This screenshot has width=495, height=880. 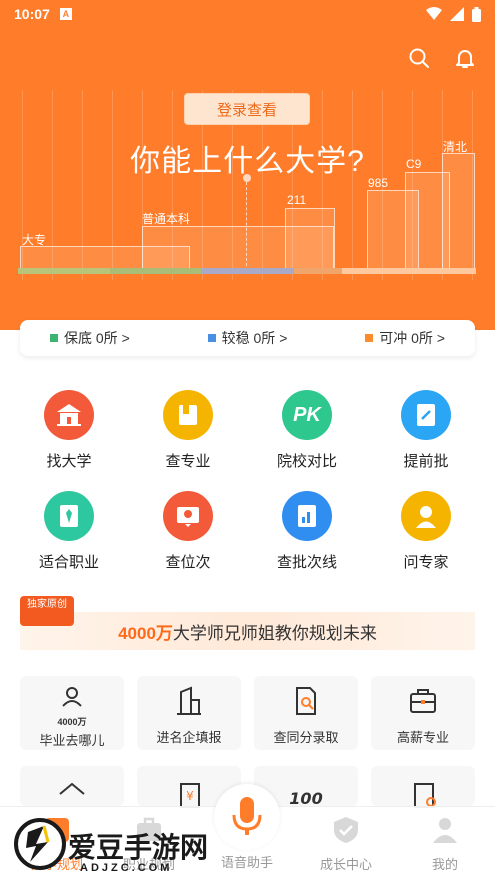 I want to click on feature-batch-lines: 查批次线, so click(x=307, y=531).